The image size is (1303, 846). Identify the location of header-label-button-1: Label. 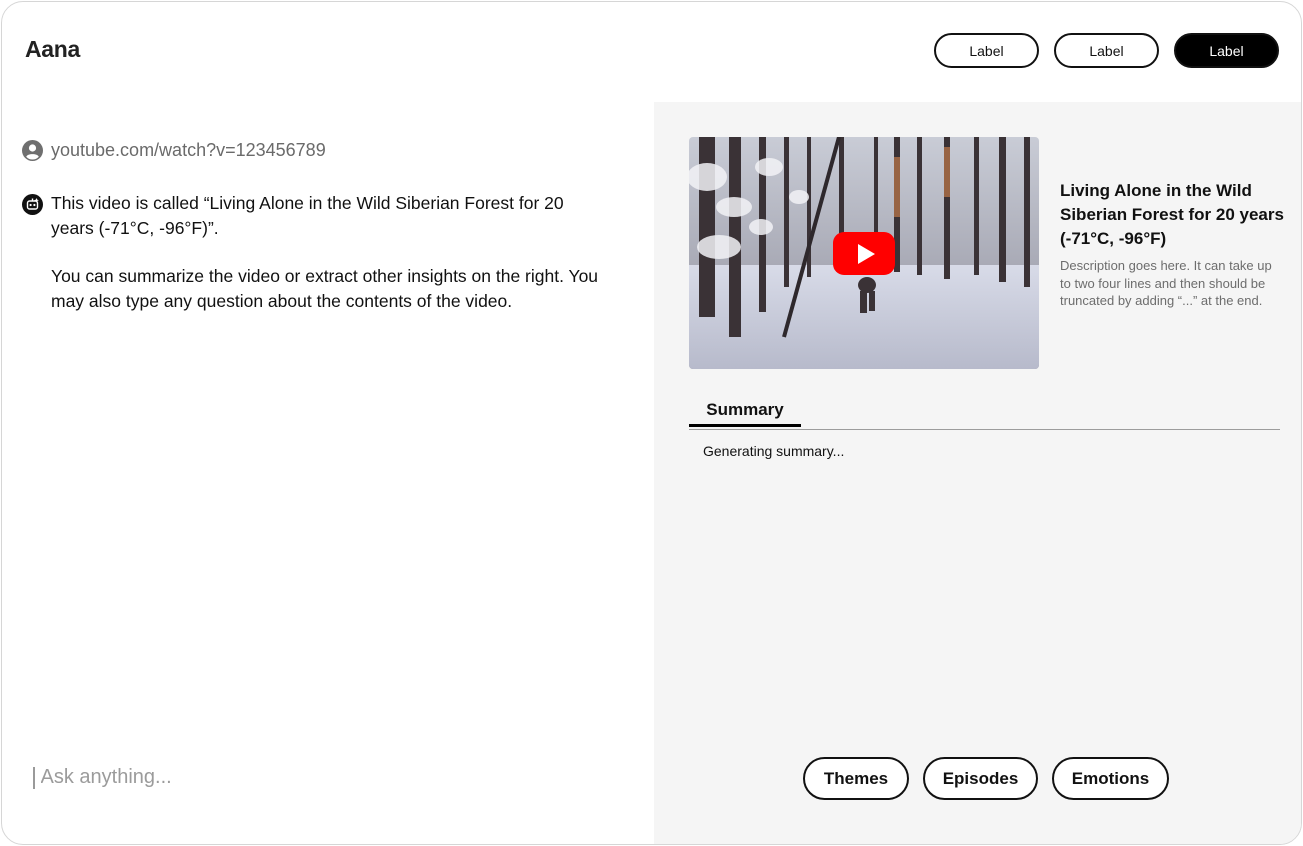
(986, 50).